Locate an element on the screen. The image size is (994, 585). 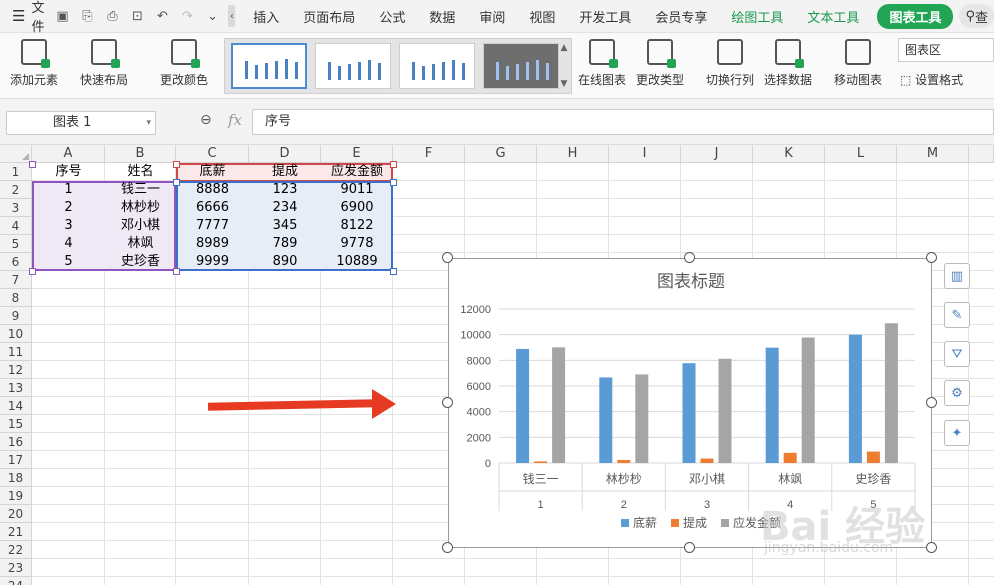
column-header-h: H is located at coordinates (573, 154).